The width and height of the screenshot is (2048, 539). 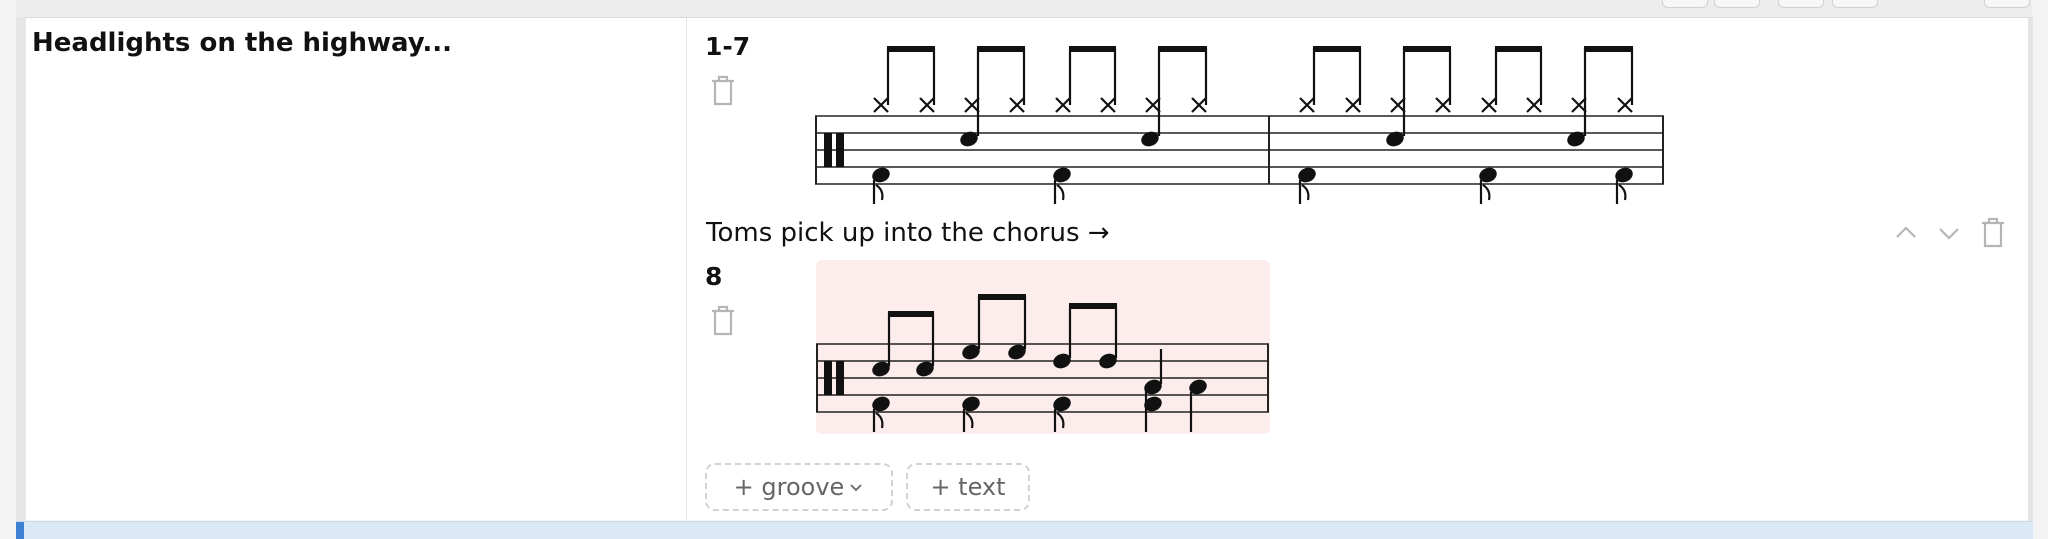 What do you see at coordinates (908, 233) in the screenshot?
I see `text-note: Toms pick up into the chorus →` at bounding box center [908, 233].